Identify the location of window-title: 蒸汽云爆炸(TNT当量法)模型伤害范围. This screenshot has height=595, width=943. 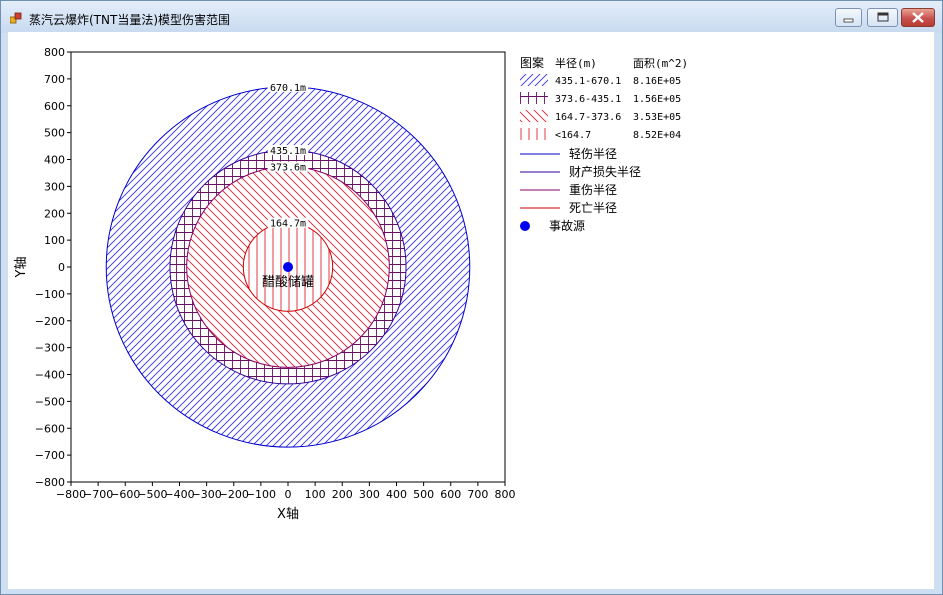
(130, 20).